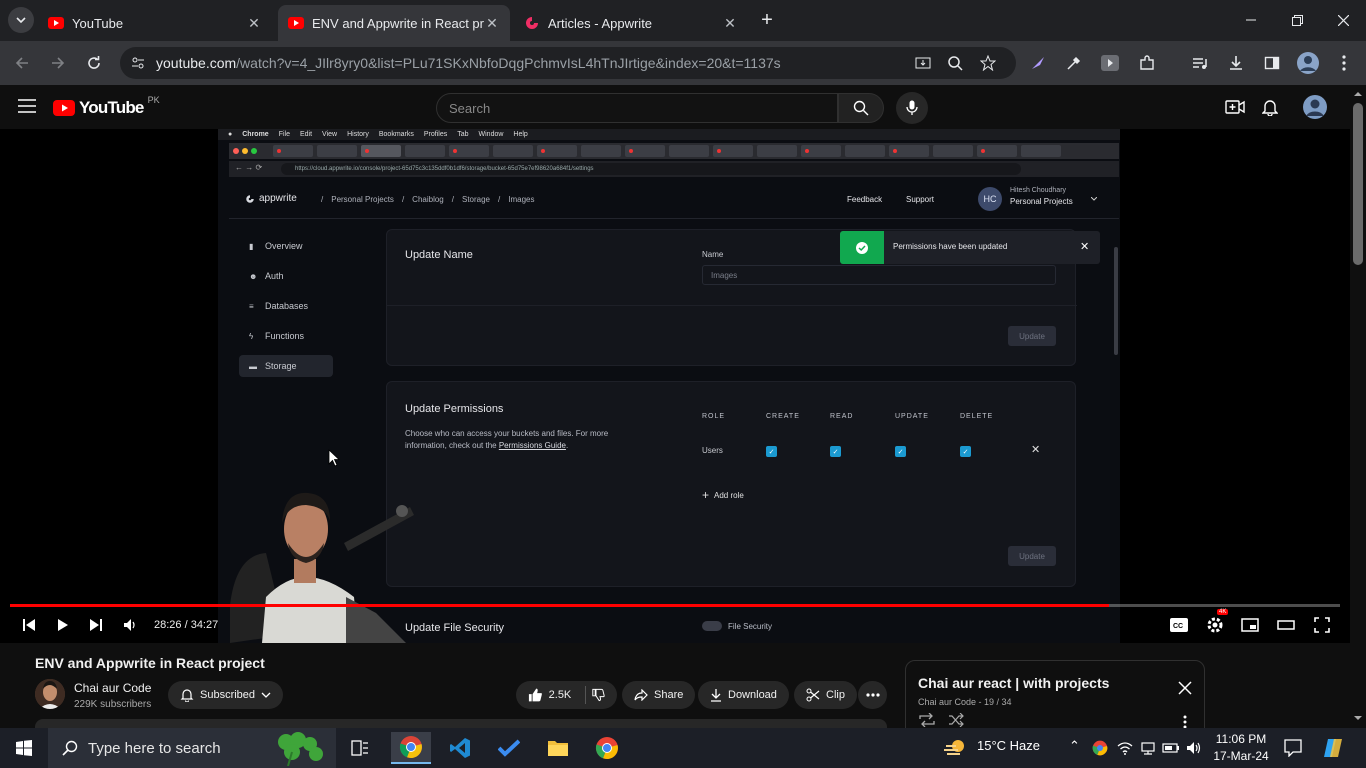 Image resolution: width=1366 pixels, height=768 pixels. I want to click on tab-env-appwrite: ENV and Appwrite in React proj ✕, so click(394, 23).